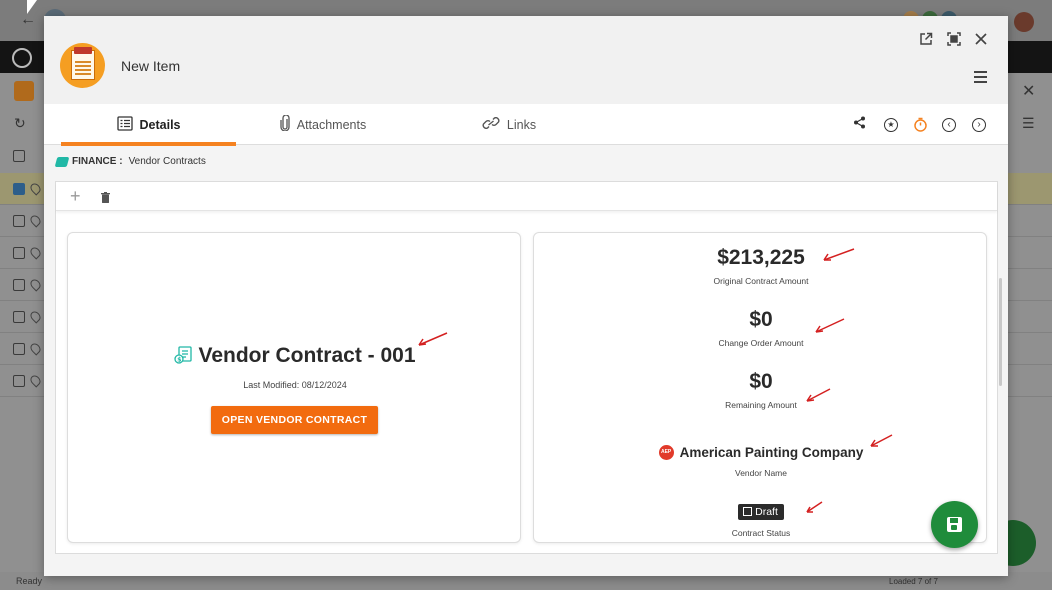 The width and height of the screenshot is (1052, 590). I want to click on status-text: Ready, so click(29, 581).